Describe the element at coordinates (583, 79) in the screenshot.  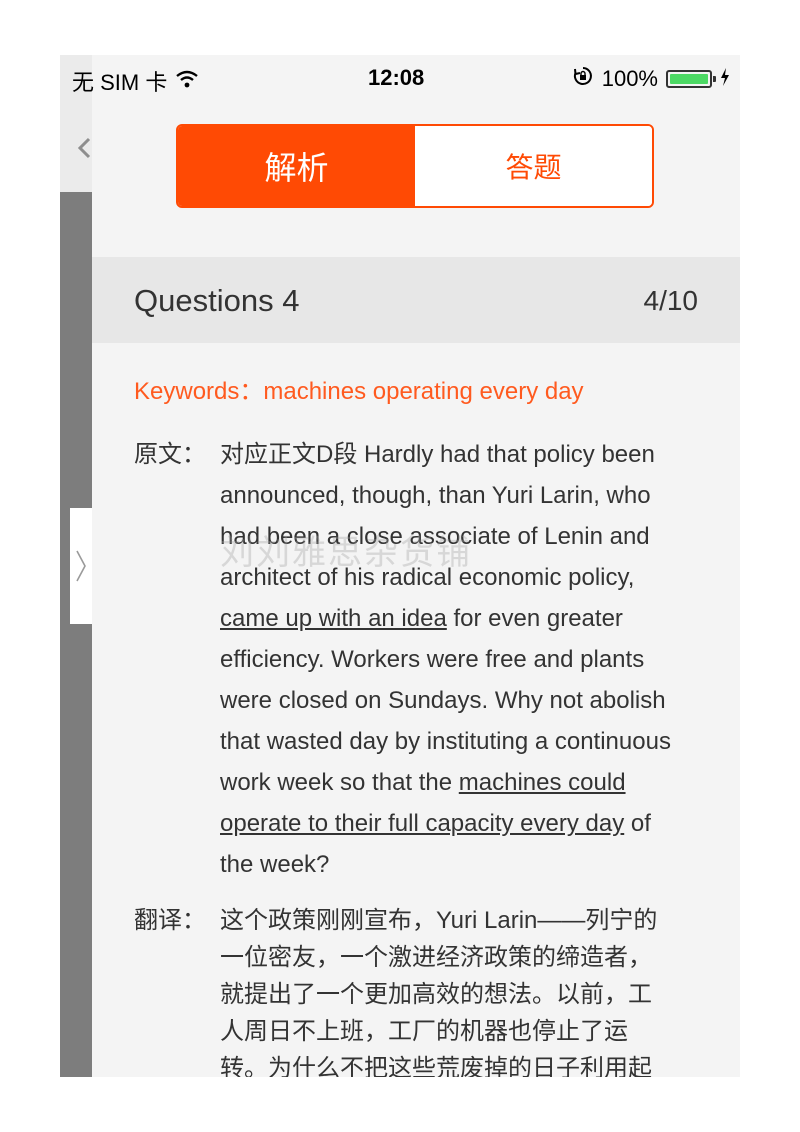
I see `orientation-lock-icon` at that location.